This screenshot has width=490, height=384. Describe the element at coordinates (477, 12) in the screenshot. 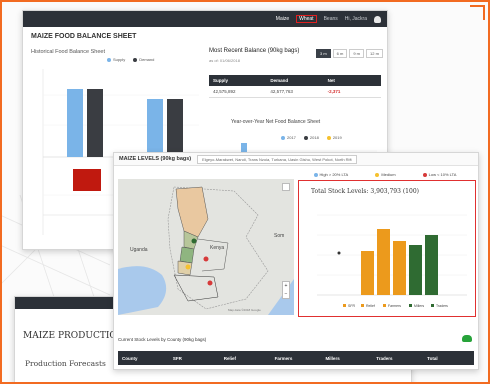

I see `corner-bracket-icon` at that location.